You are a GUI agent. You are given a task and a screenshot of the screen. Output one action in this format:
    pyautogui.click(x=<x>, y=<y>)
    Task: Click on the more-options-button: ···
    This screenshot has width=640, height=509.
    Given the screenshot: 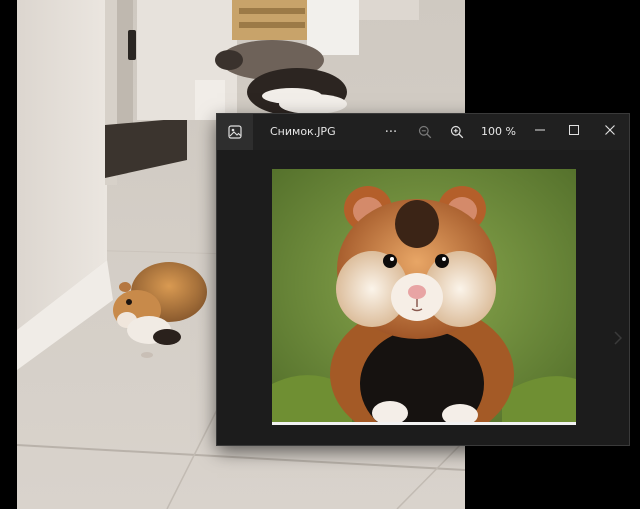 What is the action you would take?
    pyautogui.click(x=391, y=132)
    